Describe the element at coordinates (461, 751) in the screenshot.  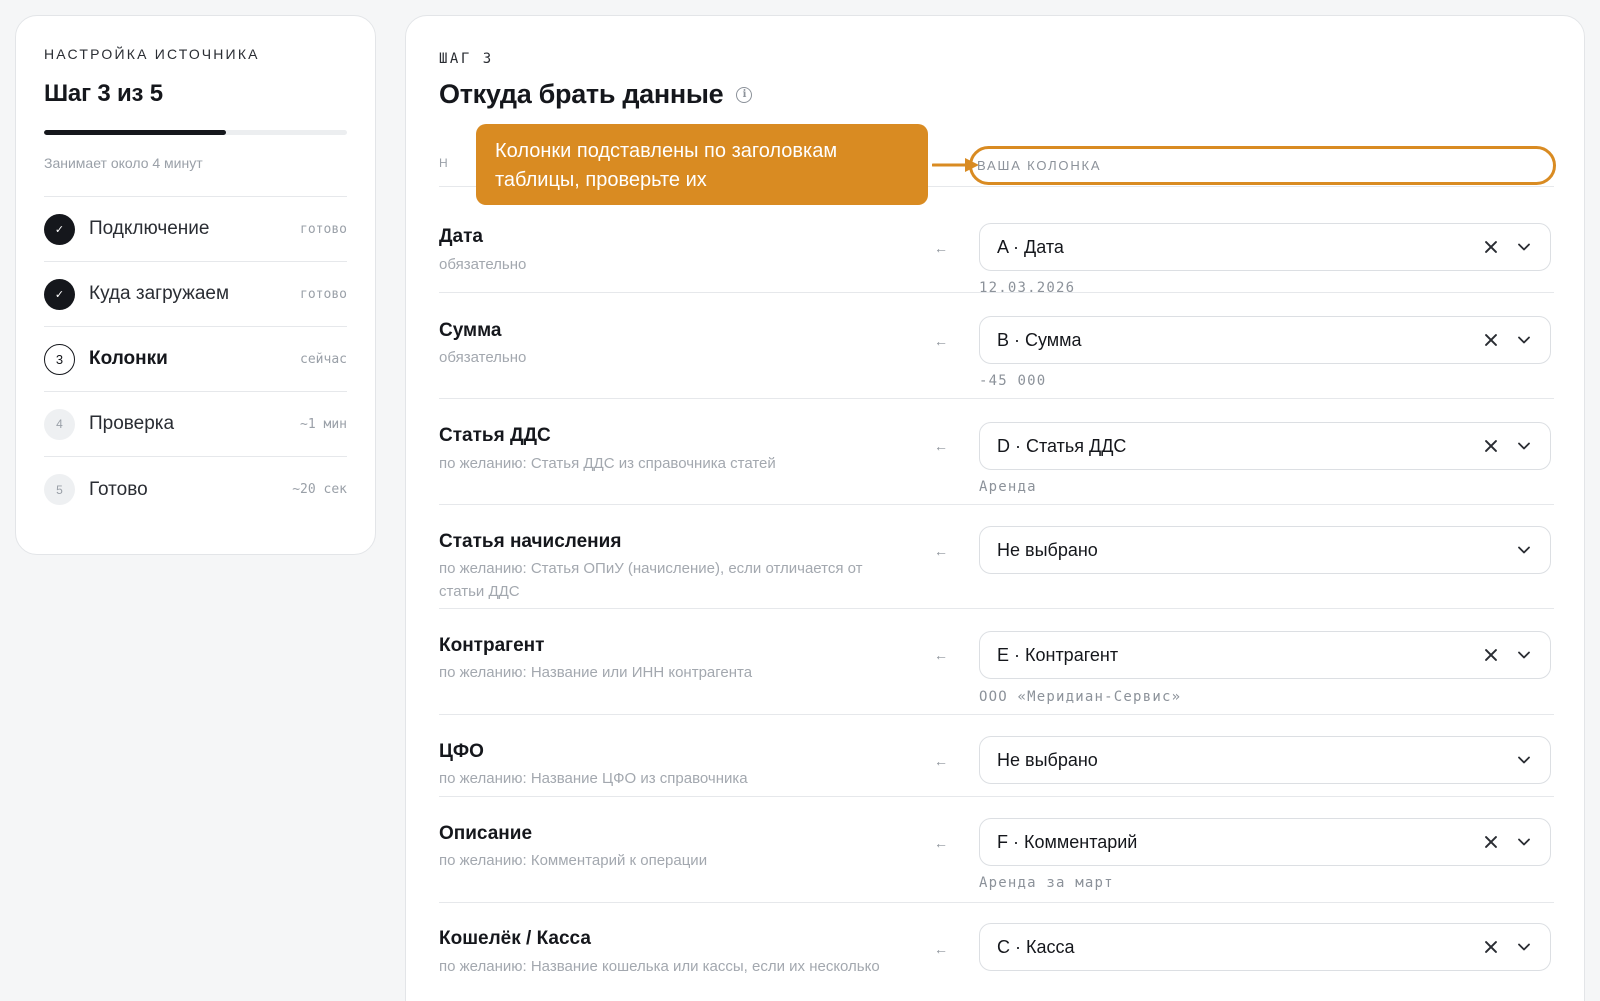
I see `field-name: ЦФО` at that location.